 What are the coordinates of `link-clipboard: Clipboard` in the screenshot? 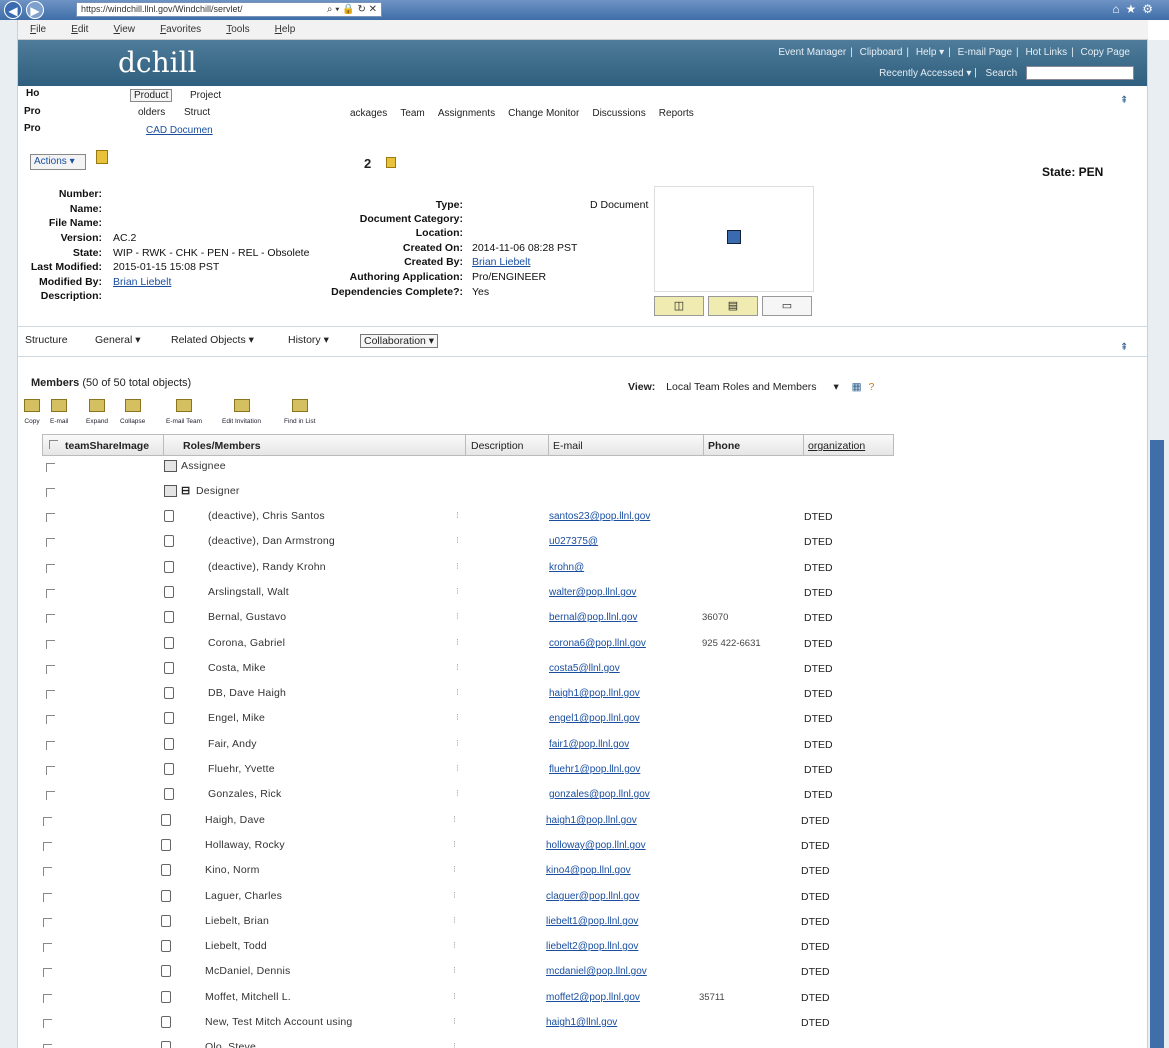 It's located at (881, 52).